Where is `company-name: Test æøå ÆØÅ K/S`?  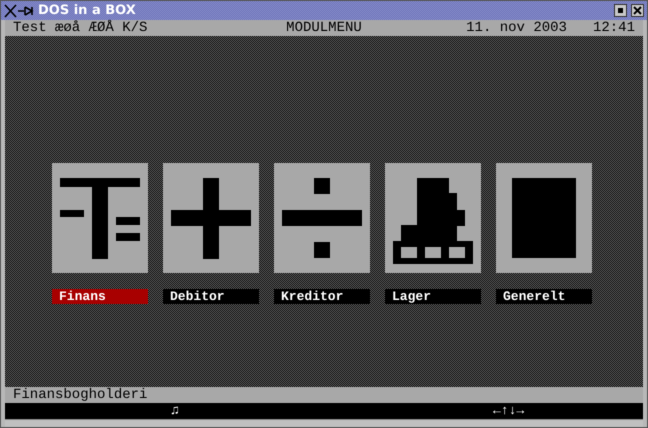 company-name: Test æøå ÆØÅ K/S is located at coordinates (80, 28).